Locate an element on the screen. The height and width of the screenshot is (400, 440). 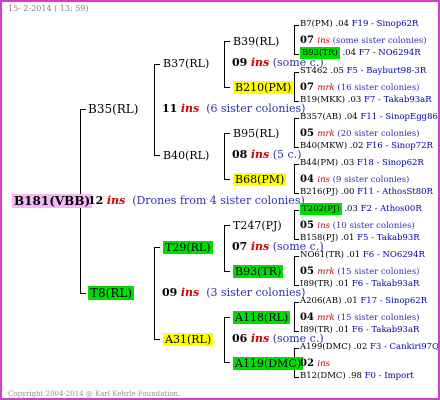
g4-queen-row: B158(PJ) .01 F5 - Takab93R is located at coordinates (360, 238).